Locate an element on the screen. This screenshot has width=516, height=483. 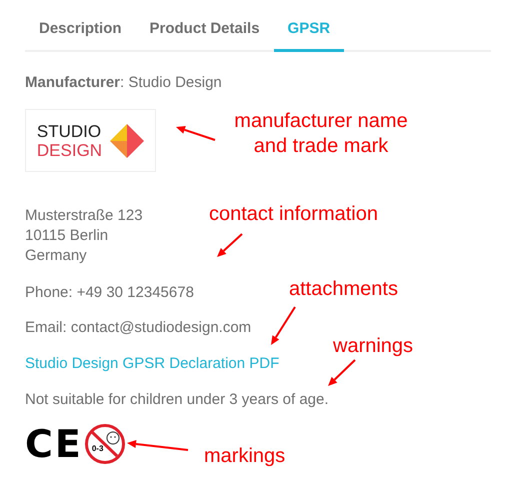
phone-text: Phone: +49 30 12345678 is located at coordinates (109, 293).